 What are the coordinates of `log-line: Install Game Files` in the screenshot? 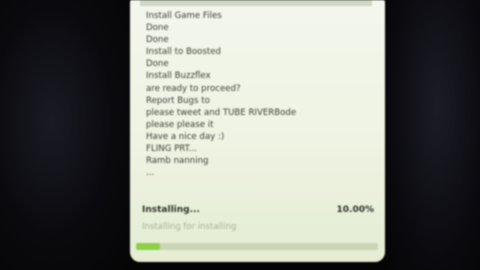 It's located at (184, 16).